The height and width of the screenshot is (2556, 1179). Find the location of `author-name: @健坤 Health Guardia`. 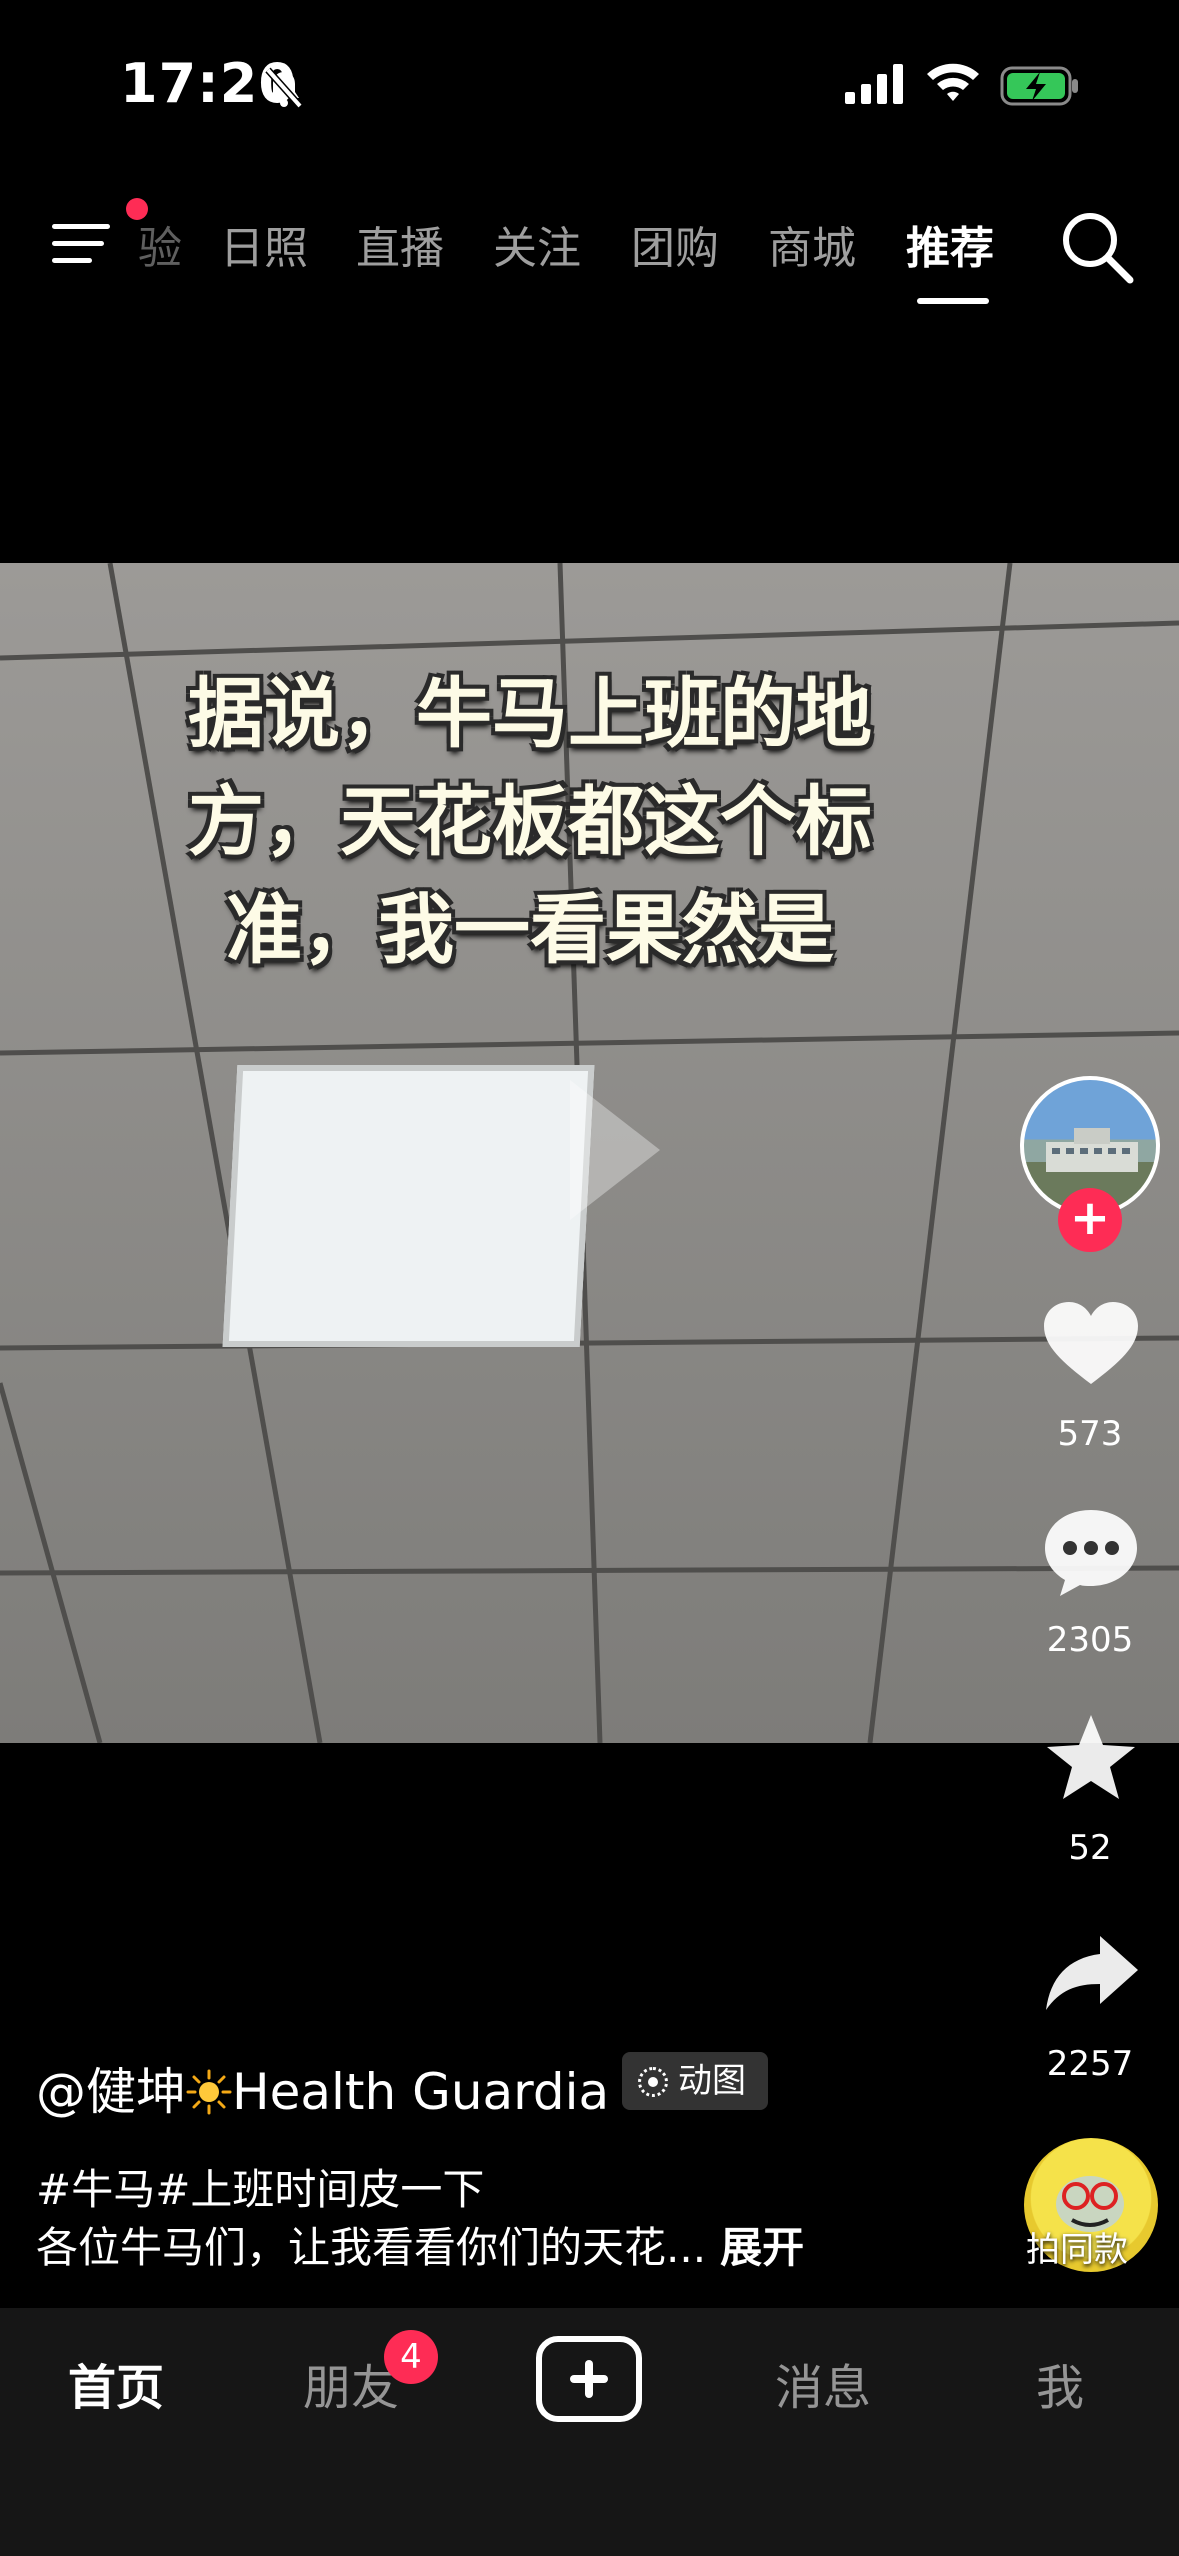

author-name: @健坤 Health Guardia is located at coordinates (322, 2088).